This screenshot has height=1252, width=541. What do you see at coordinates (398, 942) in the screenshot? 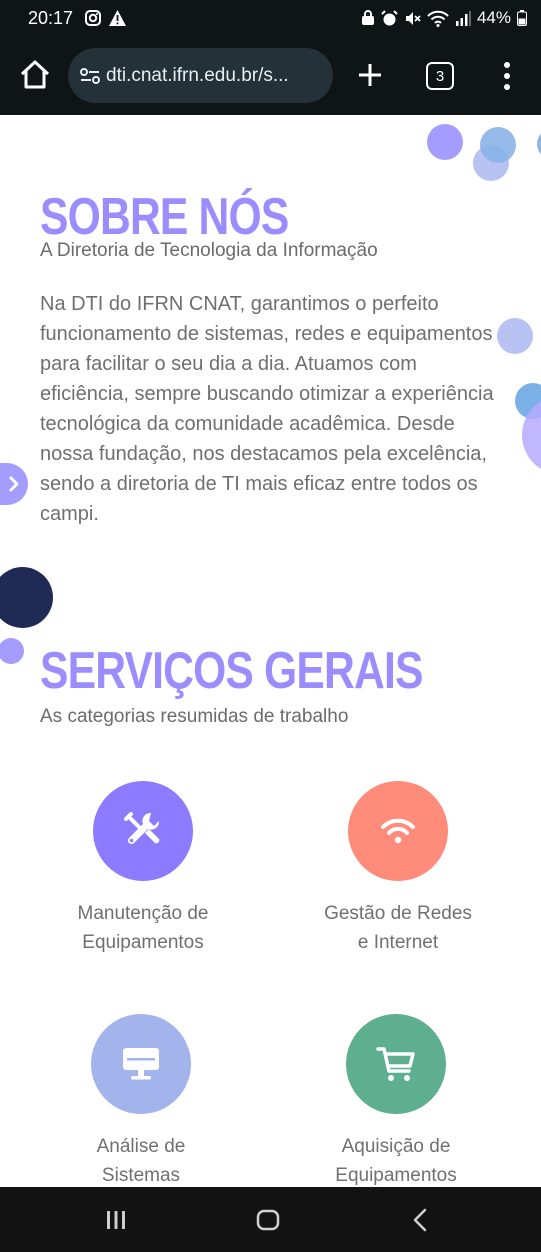
I see `service-label-line2: e Internet` at bounding box center [398, 942].